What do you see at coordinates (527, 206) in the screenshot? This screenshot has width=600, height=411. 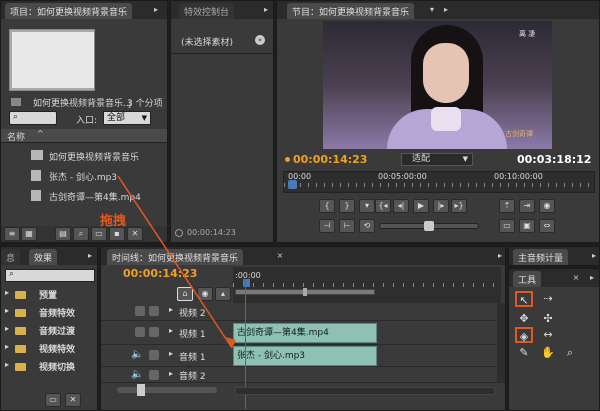 I see `extract-icon: ⇥` at bounding box center [527, 206].